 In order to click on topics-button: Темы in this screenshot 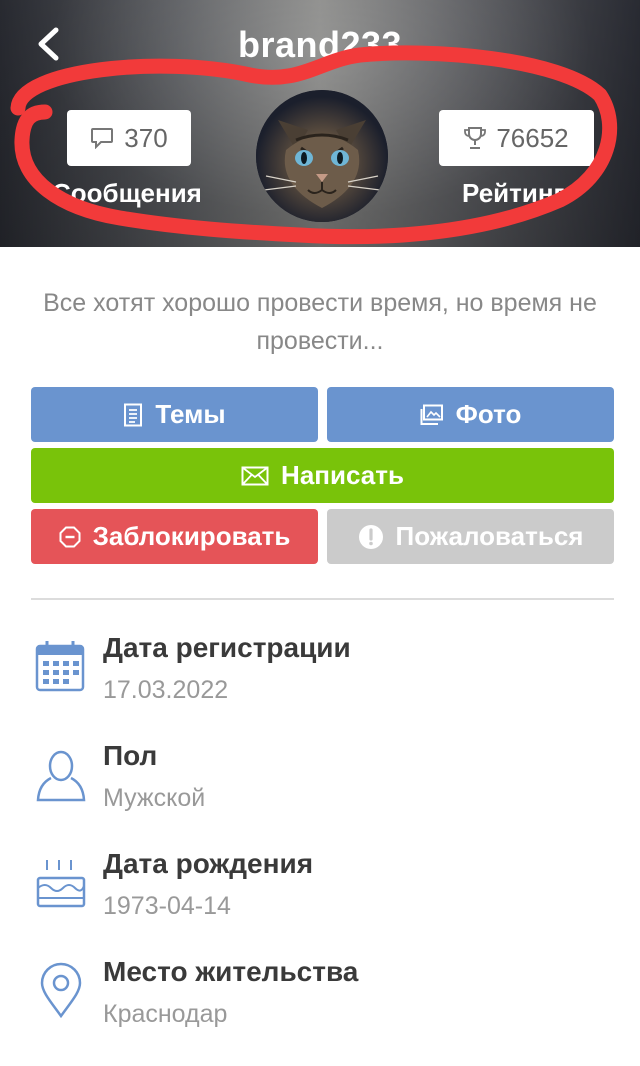, I will do `click(174, 414)`.